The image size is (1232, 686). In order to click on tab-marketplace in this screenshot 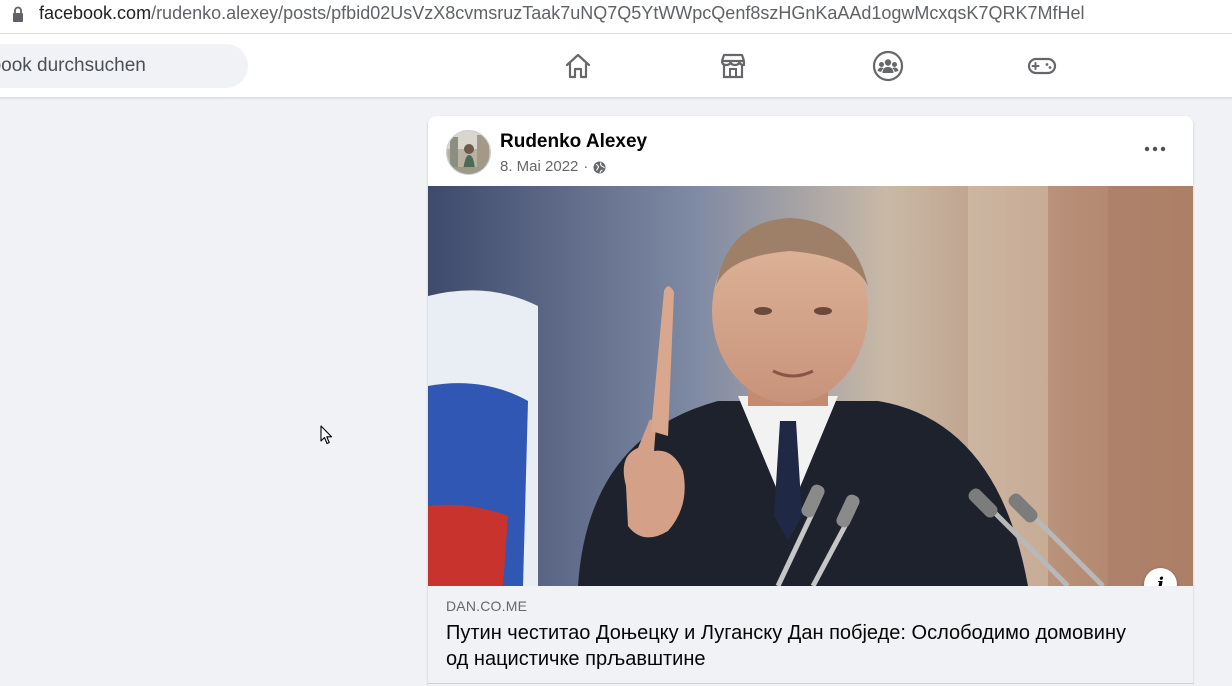, I will do `click(733, 66)`.